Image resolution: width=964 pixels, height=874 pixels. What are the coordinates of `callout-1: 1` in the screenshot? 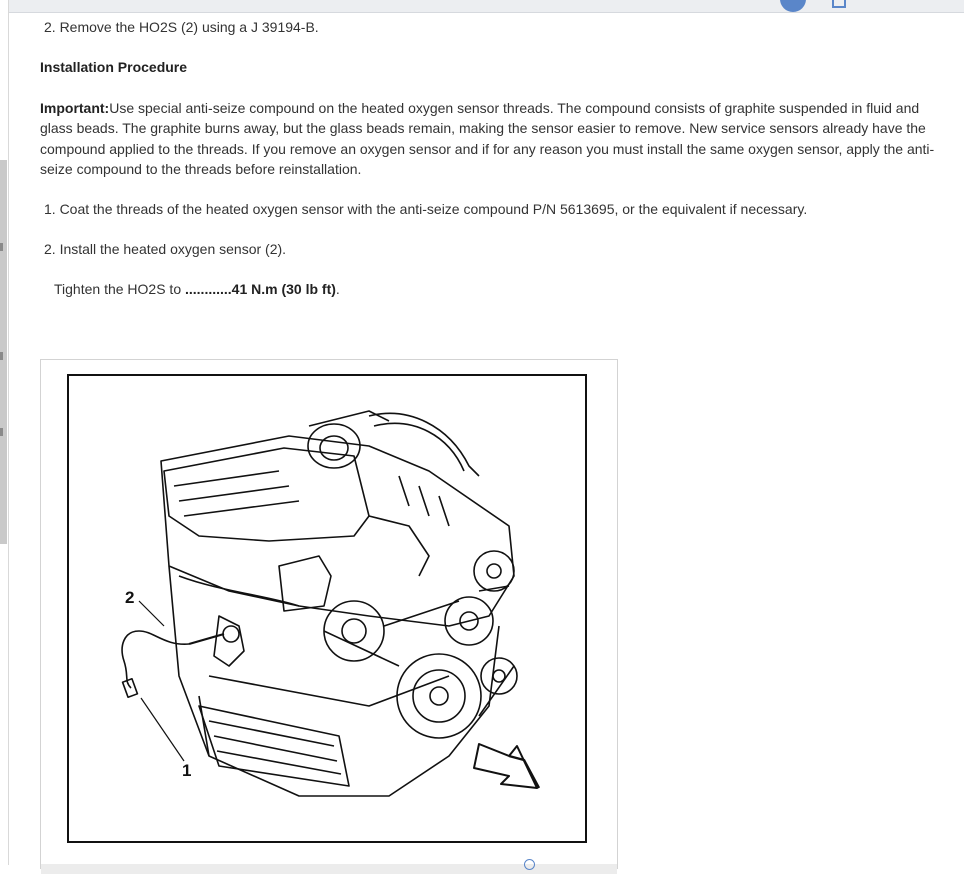 It's located at (186, 770).